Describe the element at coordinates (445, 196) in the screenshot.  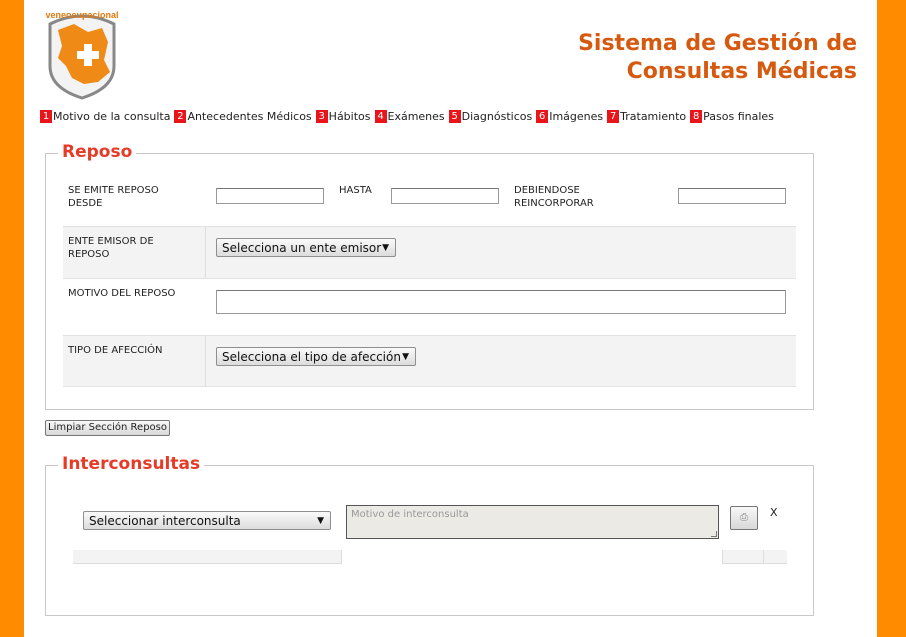
I see `reposo-hasta-input` at that location.